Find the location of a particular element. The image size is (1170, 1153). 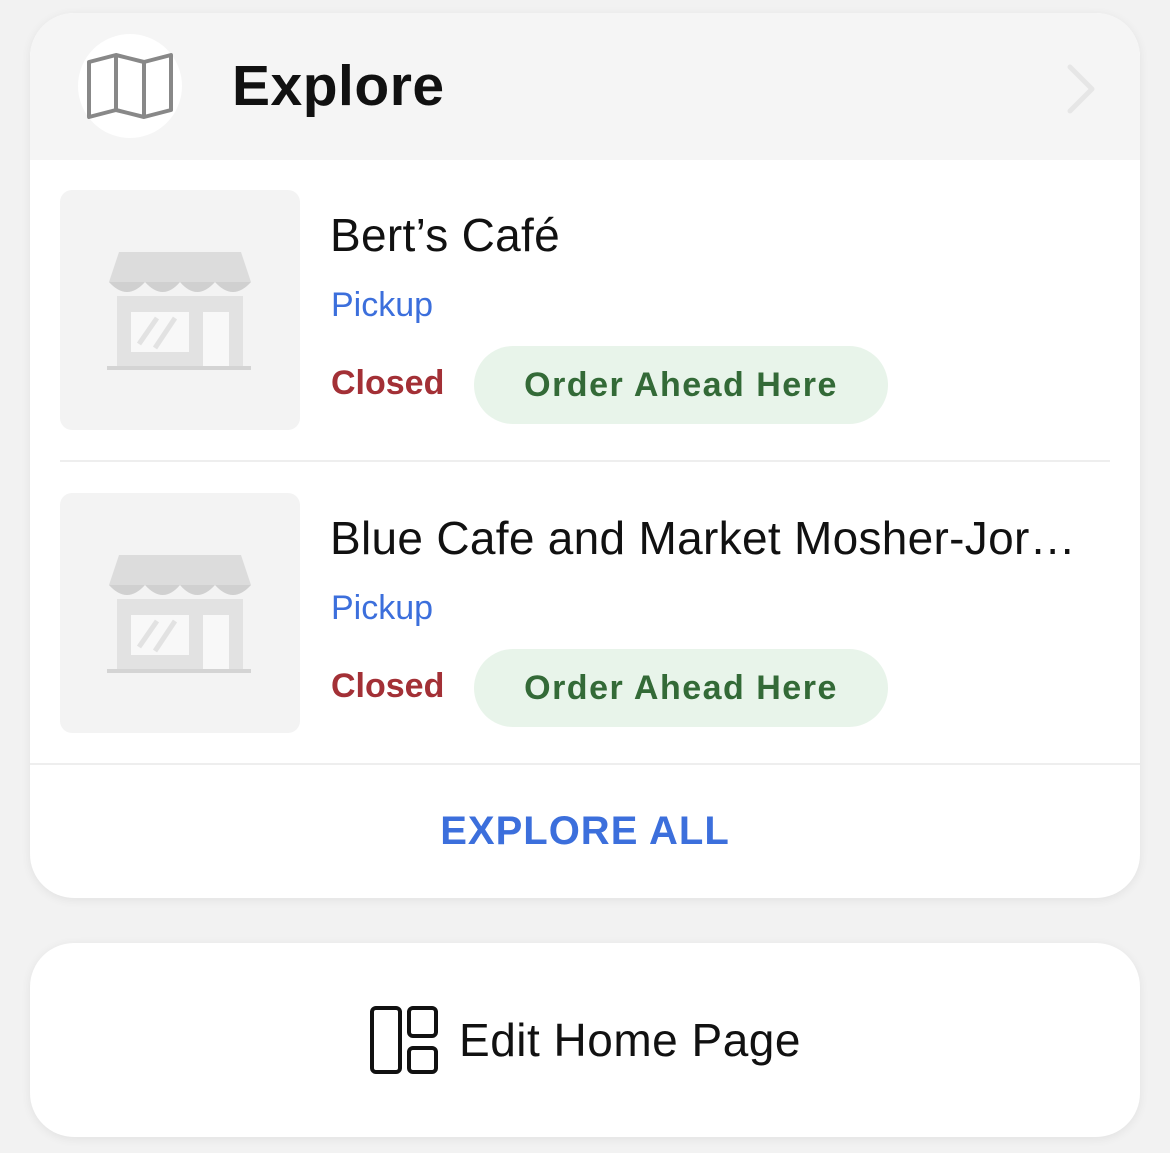

layout-grid-icon is located at coordinates (404, 1040).